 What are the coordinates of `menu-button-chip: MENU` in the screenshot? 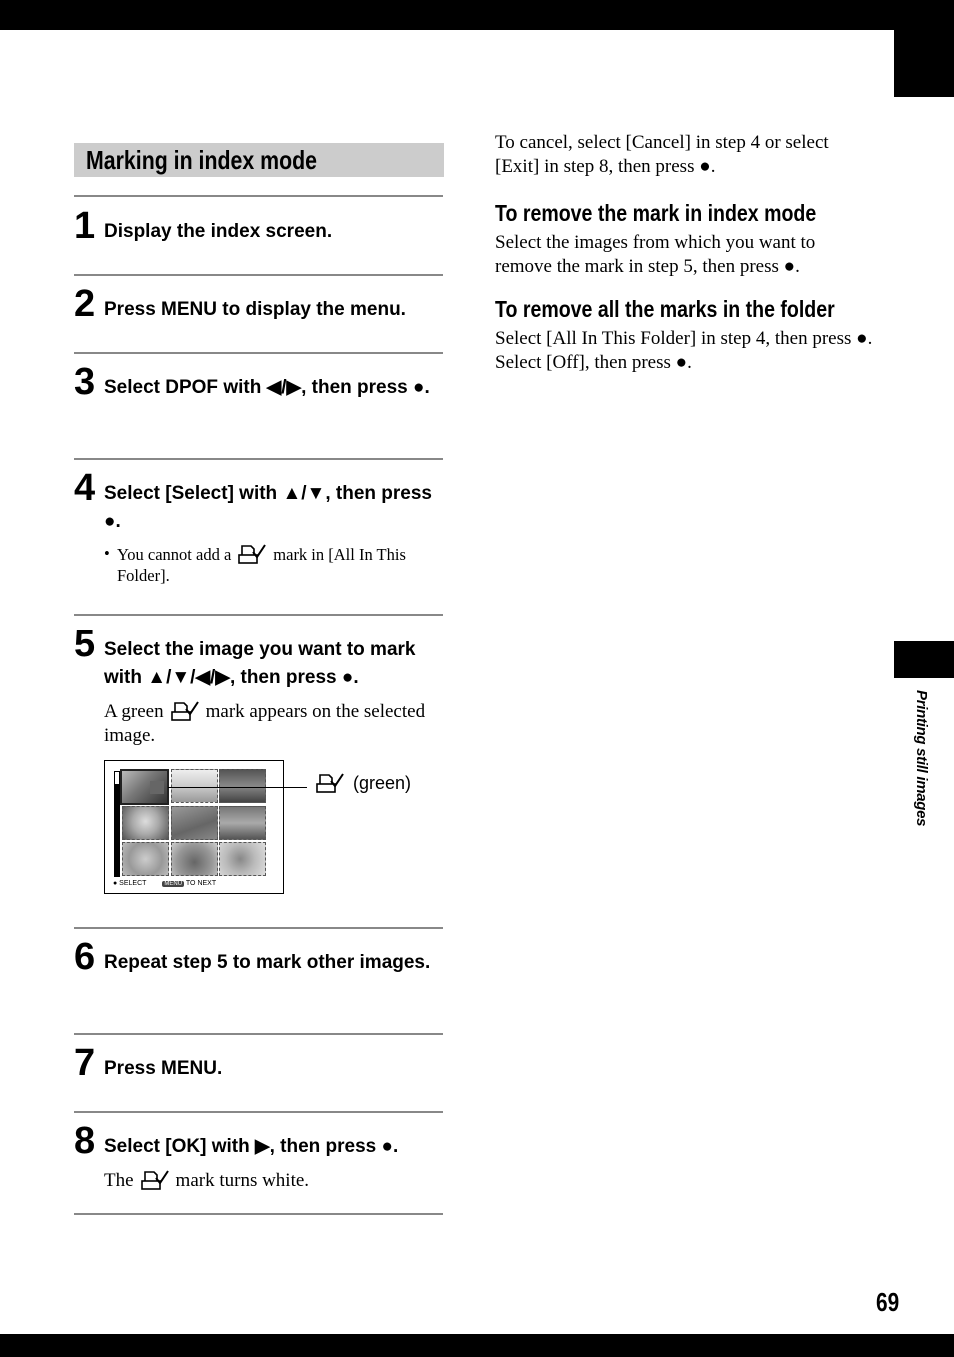 It's located at (173, 884).